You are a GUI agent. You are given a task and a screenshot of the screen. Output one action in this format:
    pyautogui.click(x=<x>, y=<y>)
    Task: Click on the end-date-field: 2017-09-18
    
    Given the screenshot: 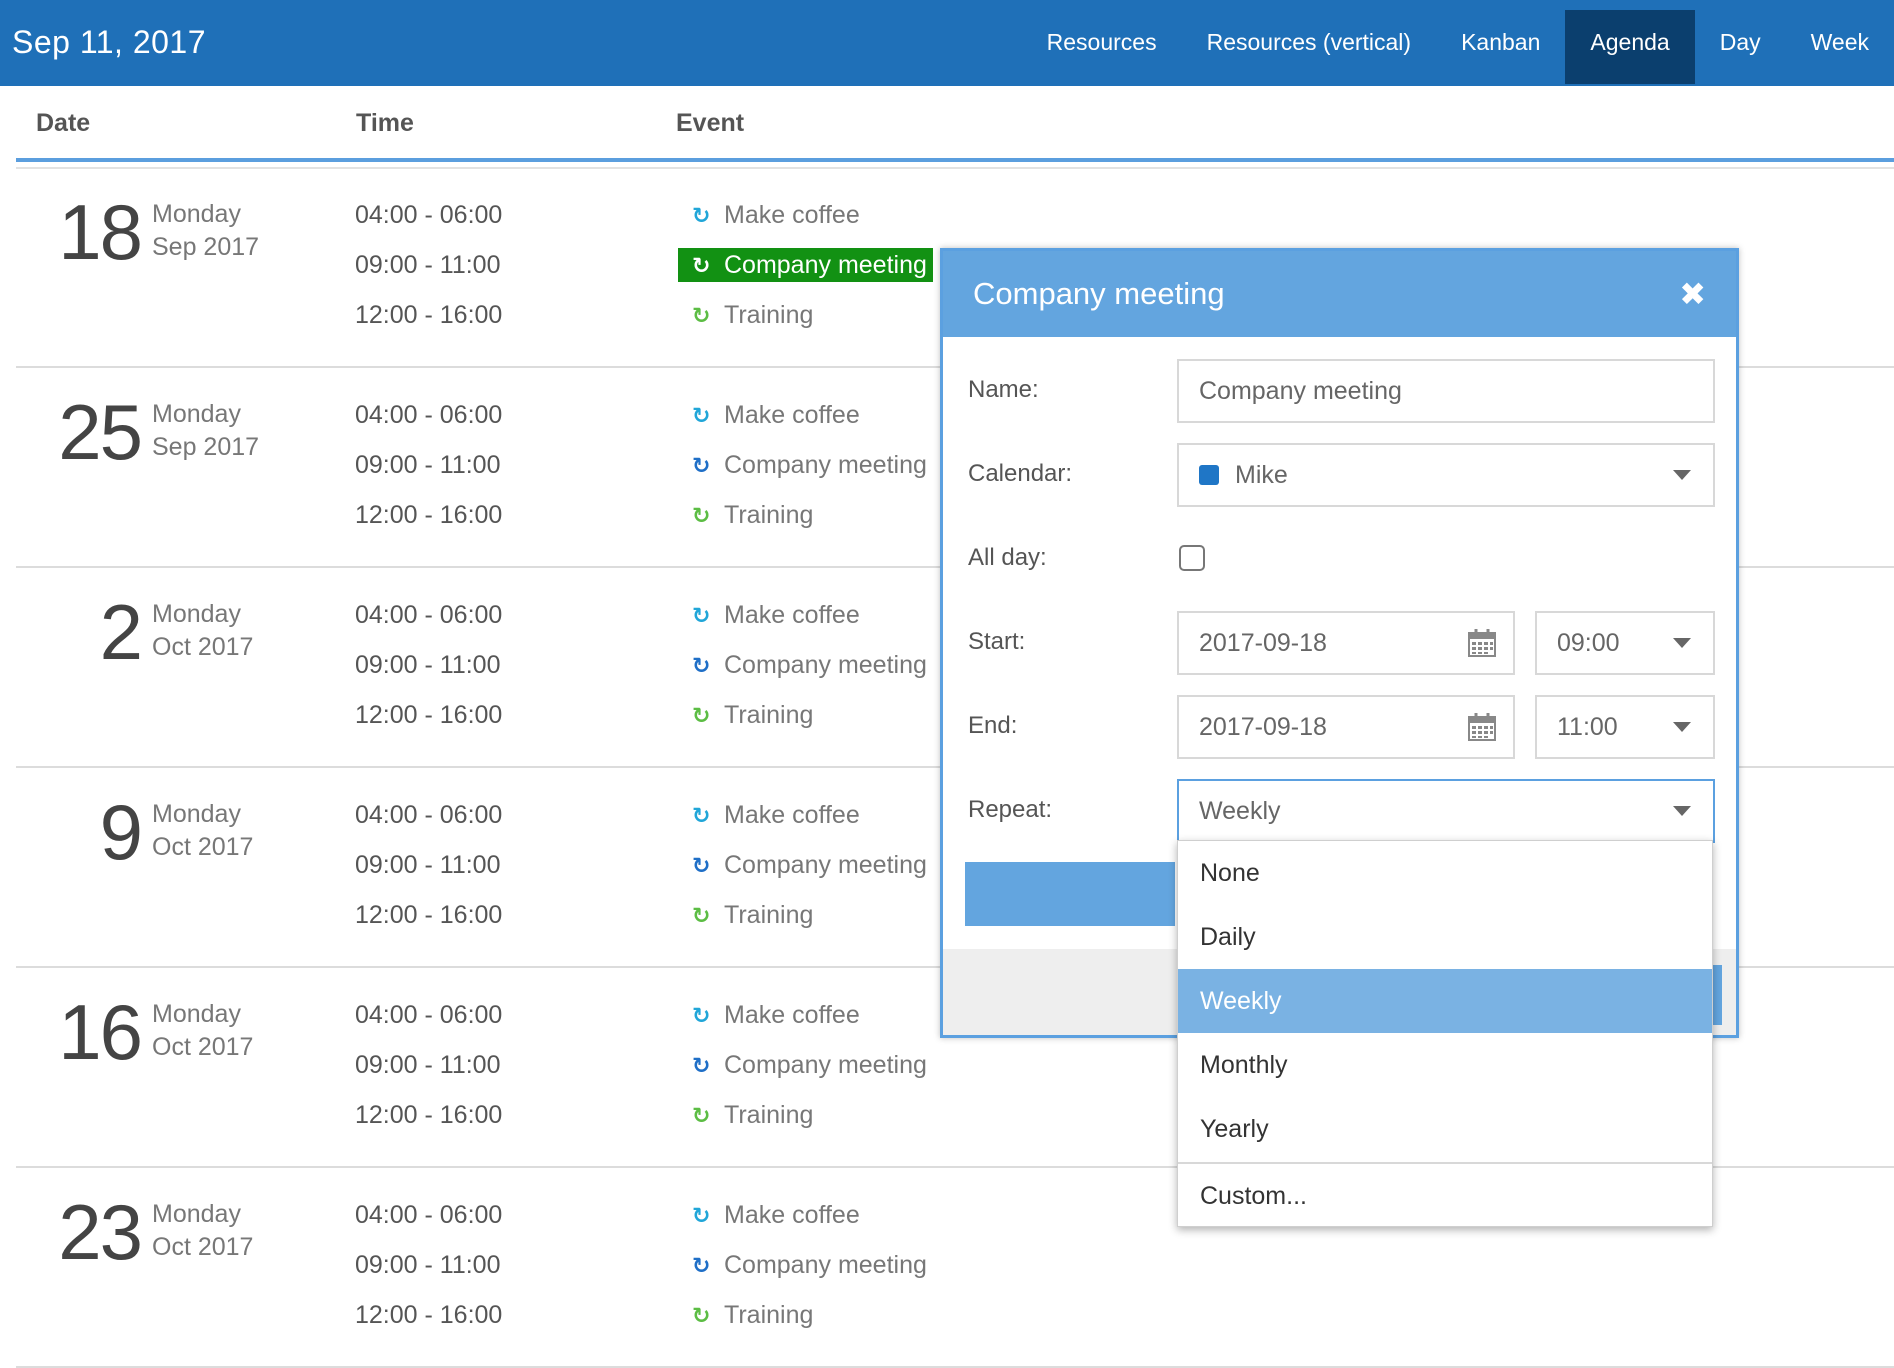 What is the action you would take?
    pyautogui.click(x=1346, y=727)
    